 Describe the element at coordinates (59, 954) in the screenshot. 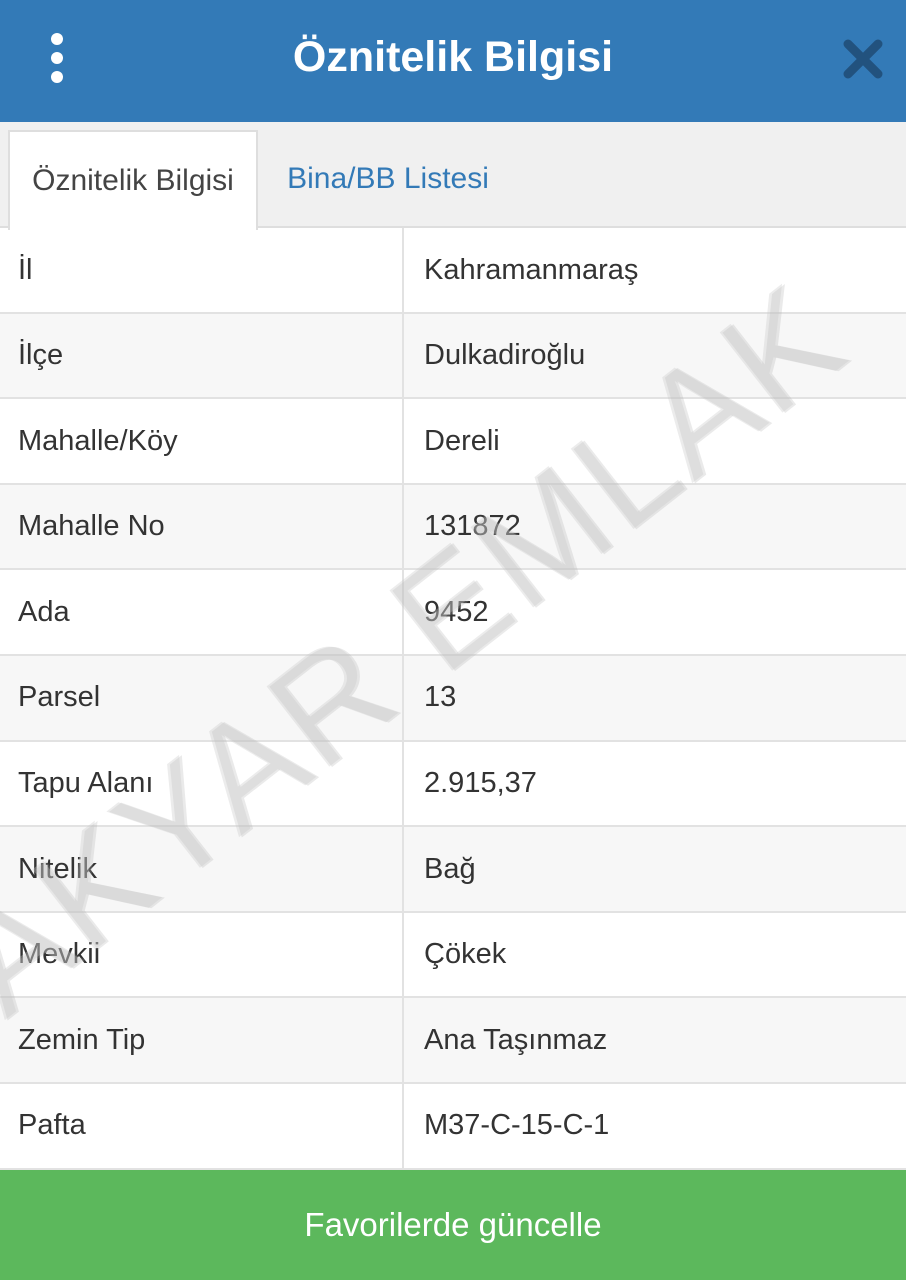

I see `row-label: Mevkii` at that location.